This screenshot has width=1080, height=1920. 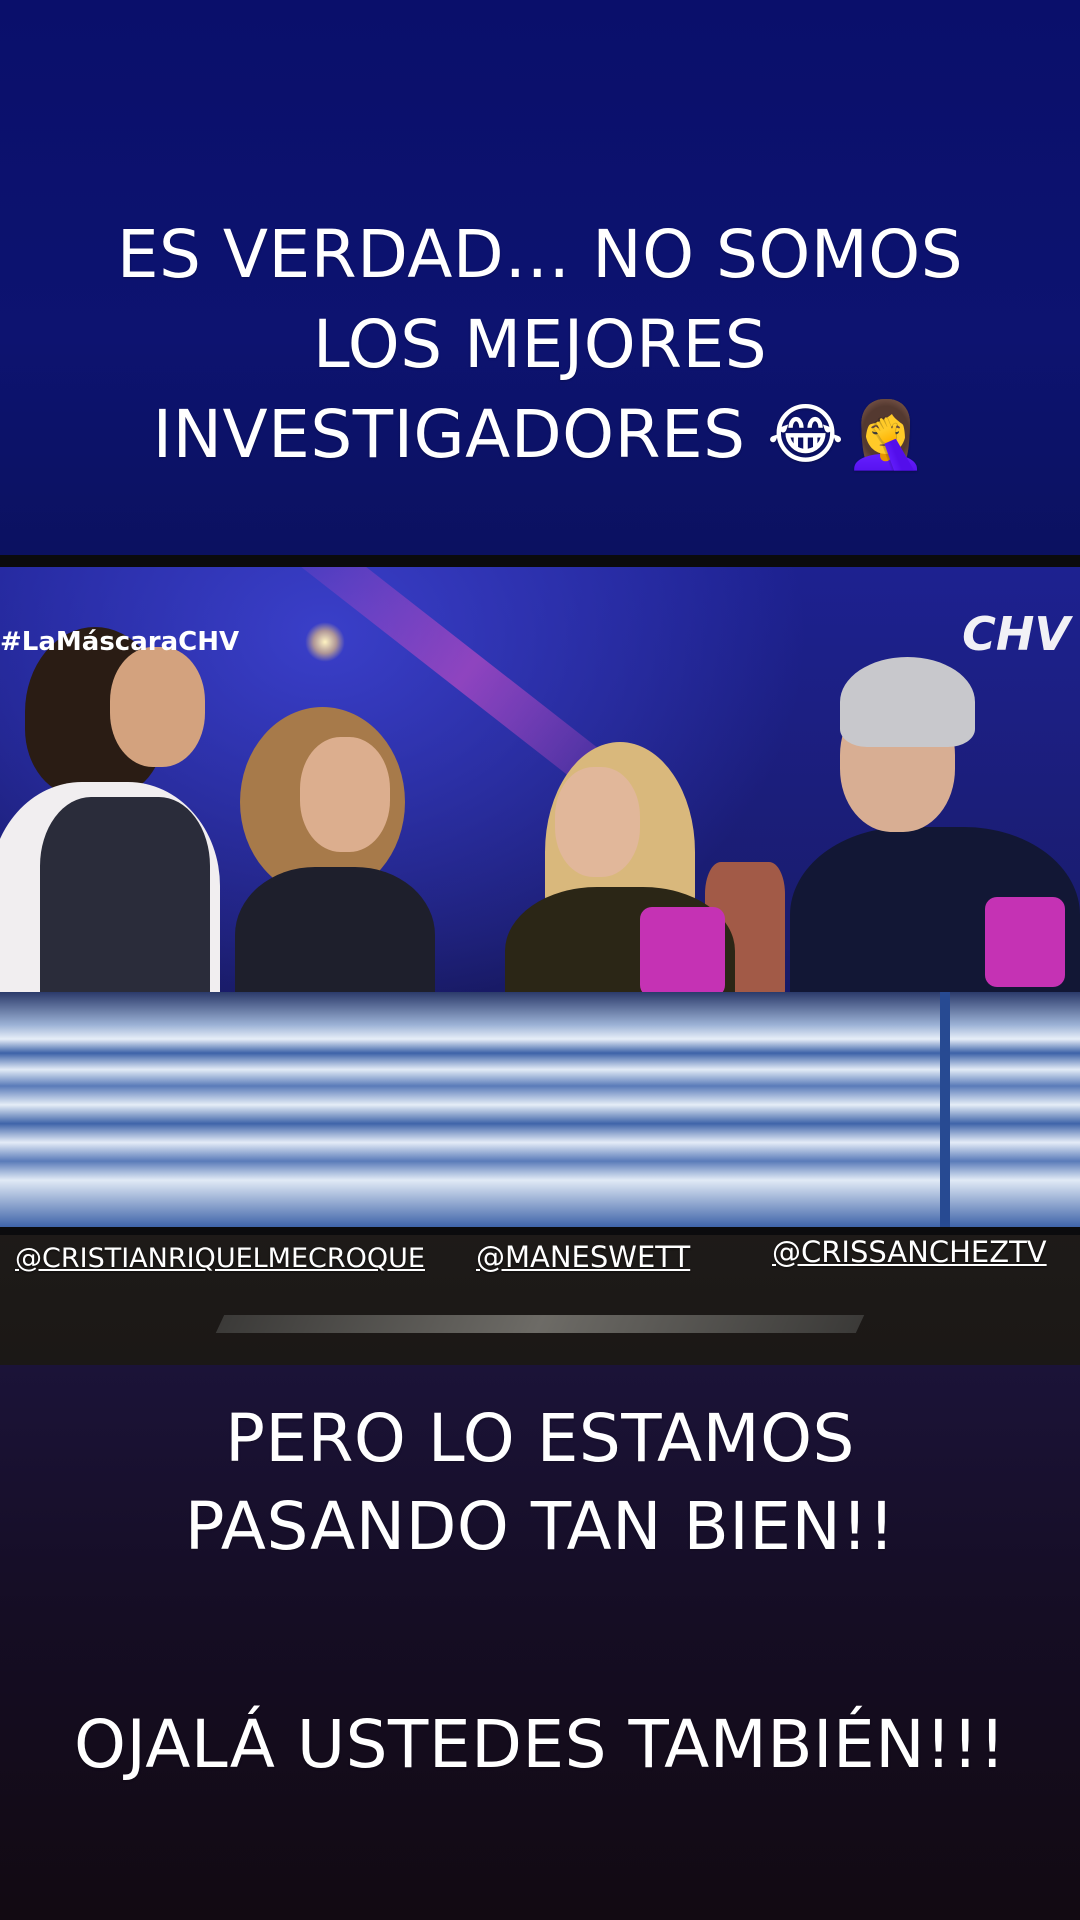 I want to click on caption-line: INVESTIGADORES 😂🤦‍♀️, so click(x=540, y=434).